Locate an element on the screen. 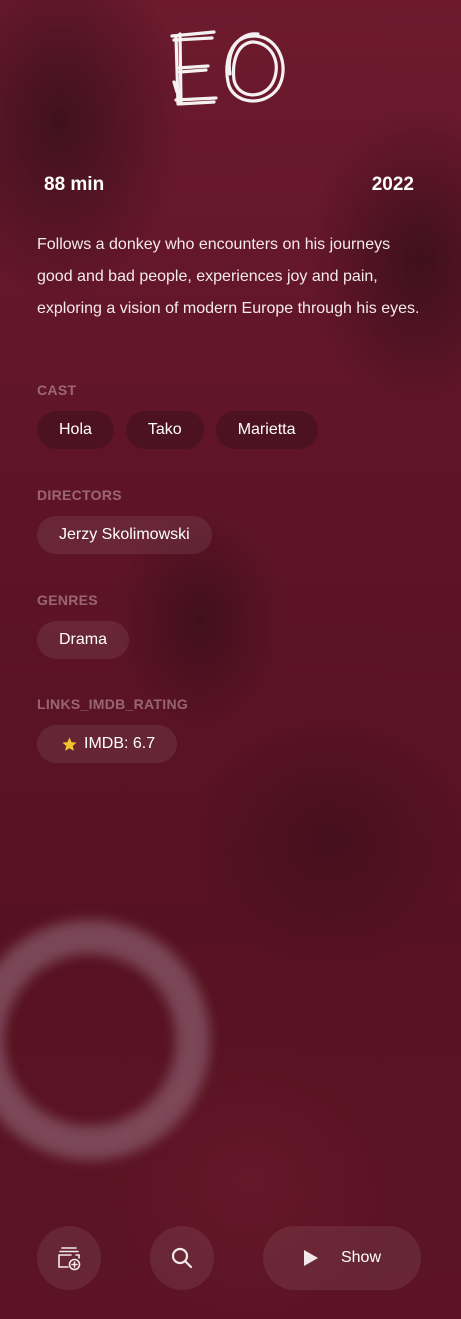 Image resolution: width=461 pixels, height=1319 pixels. director-chip: Jerzy Skolimowski is located at coordinates (124, 535).